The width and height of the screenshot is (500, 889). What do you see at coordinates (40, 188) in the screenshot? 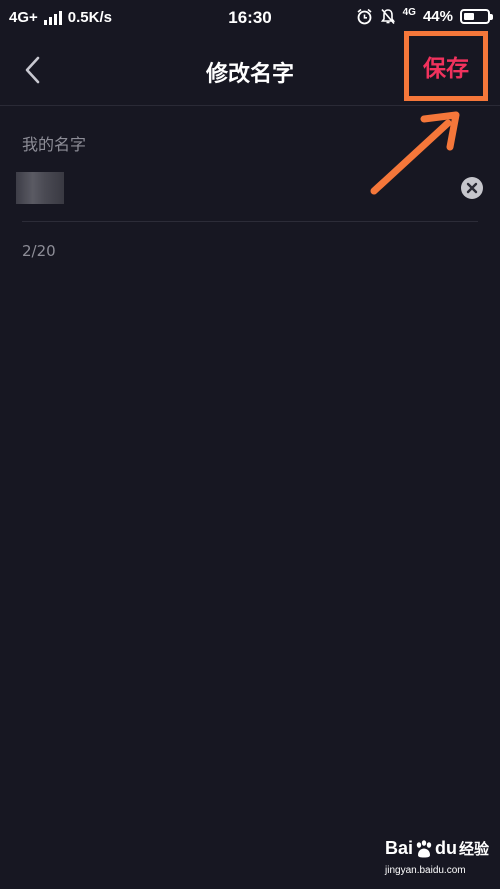
I see `name-input` at bounding box center [40, 188].